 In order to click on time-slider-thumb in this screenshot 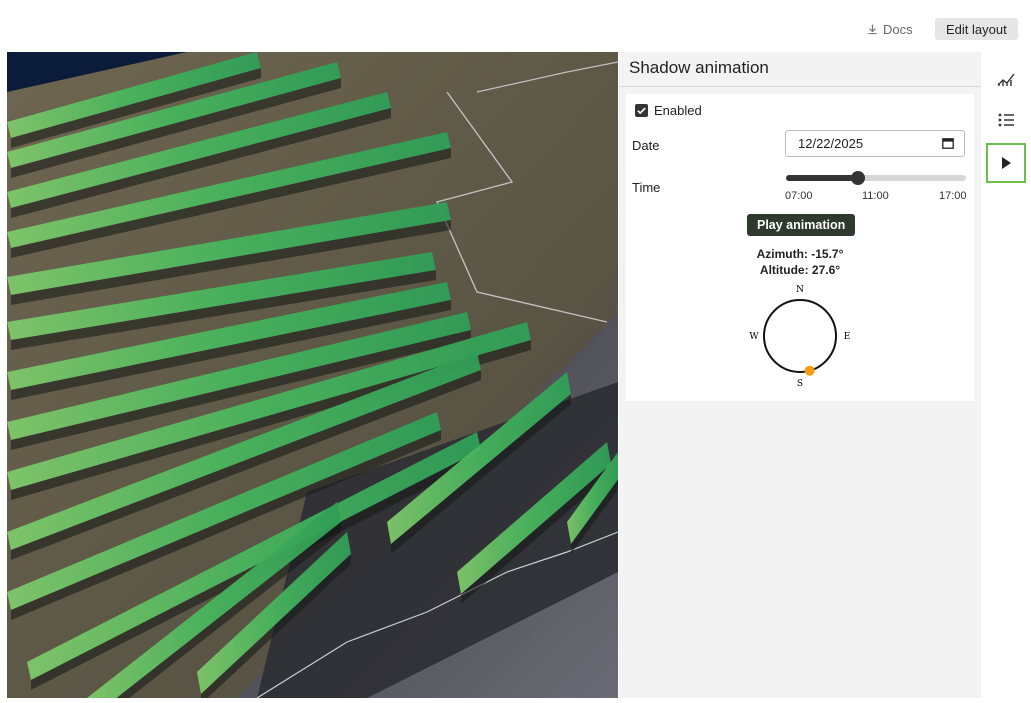, I will do `click(858, 178)`.